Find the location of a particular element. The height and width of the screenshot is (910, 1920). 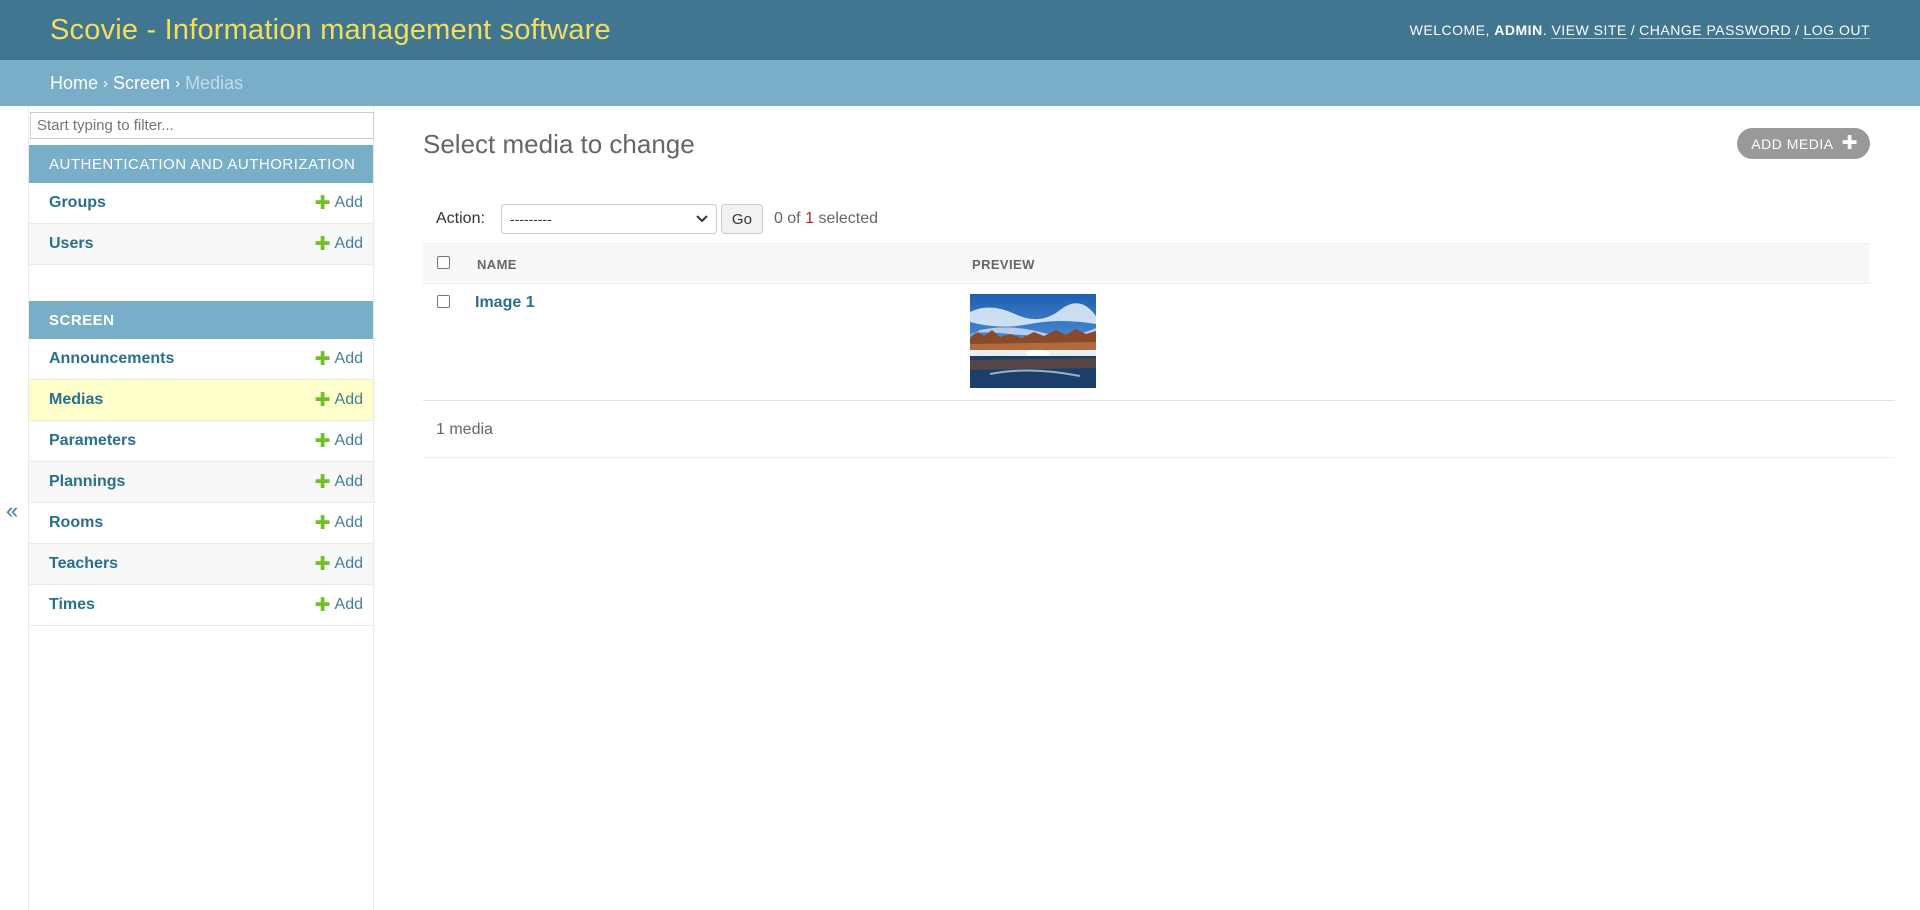

add-medias-link: ✚ Add is located at coordinates (339, 400).